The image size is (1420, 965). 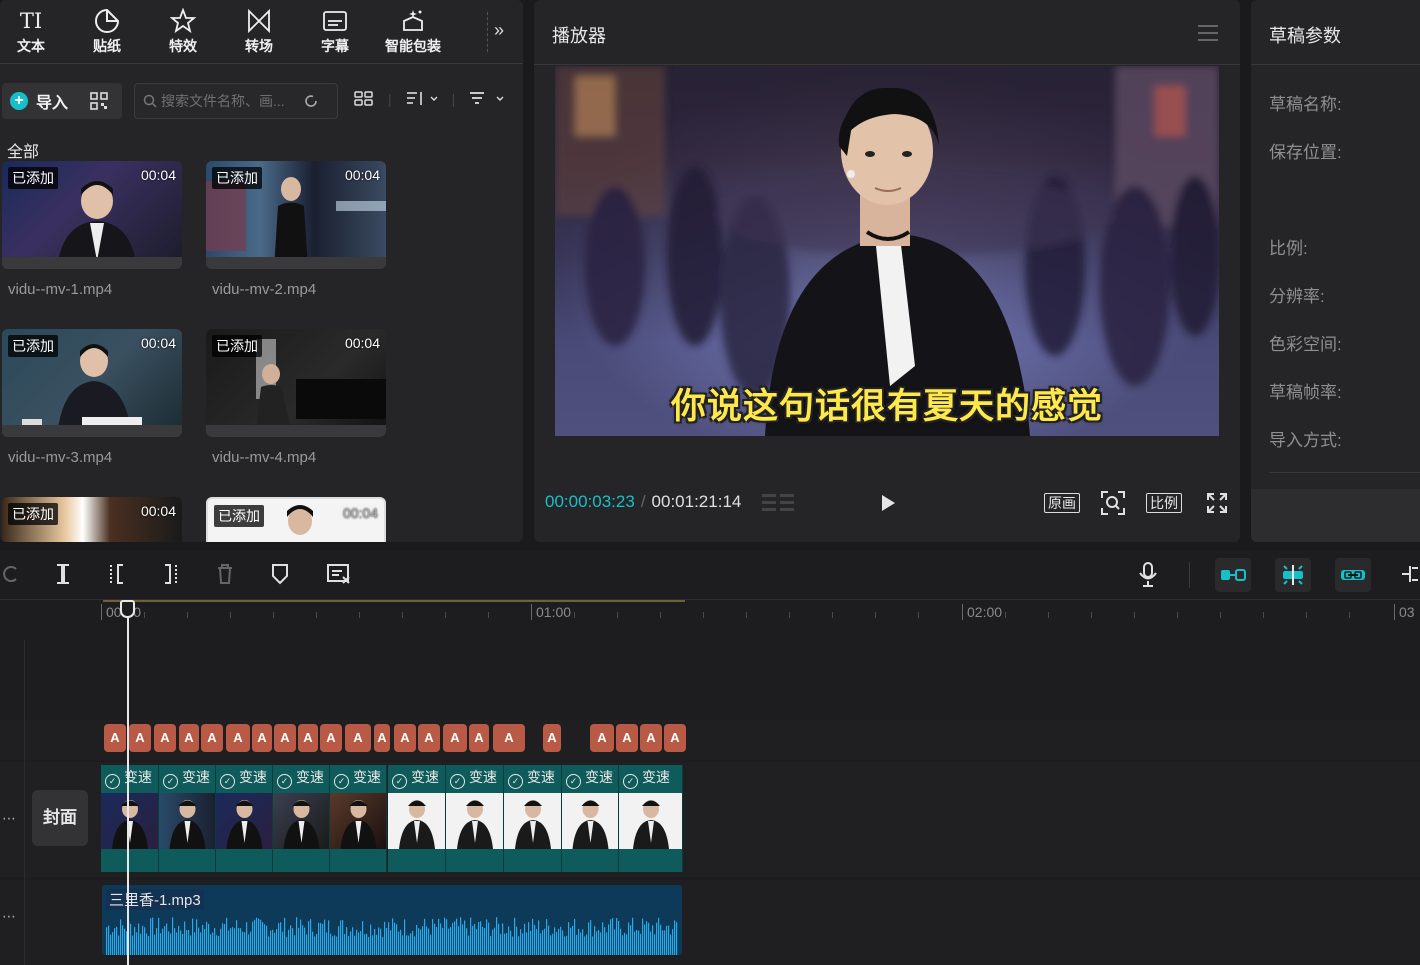 I want to click on trim-right-icon, so click(x=171, y=574).